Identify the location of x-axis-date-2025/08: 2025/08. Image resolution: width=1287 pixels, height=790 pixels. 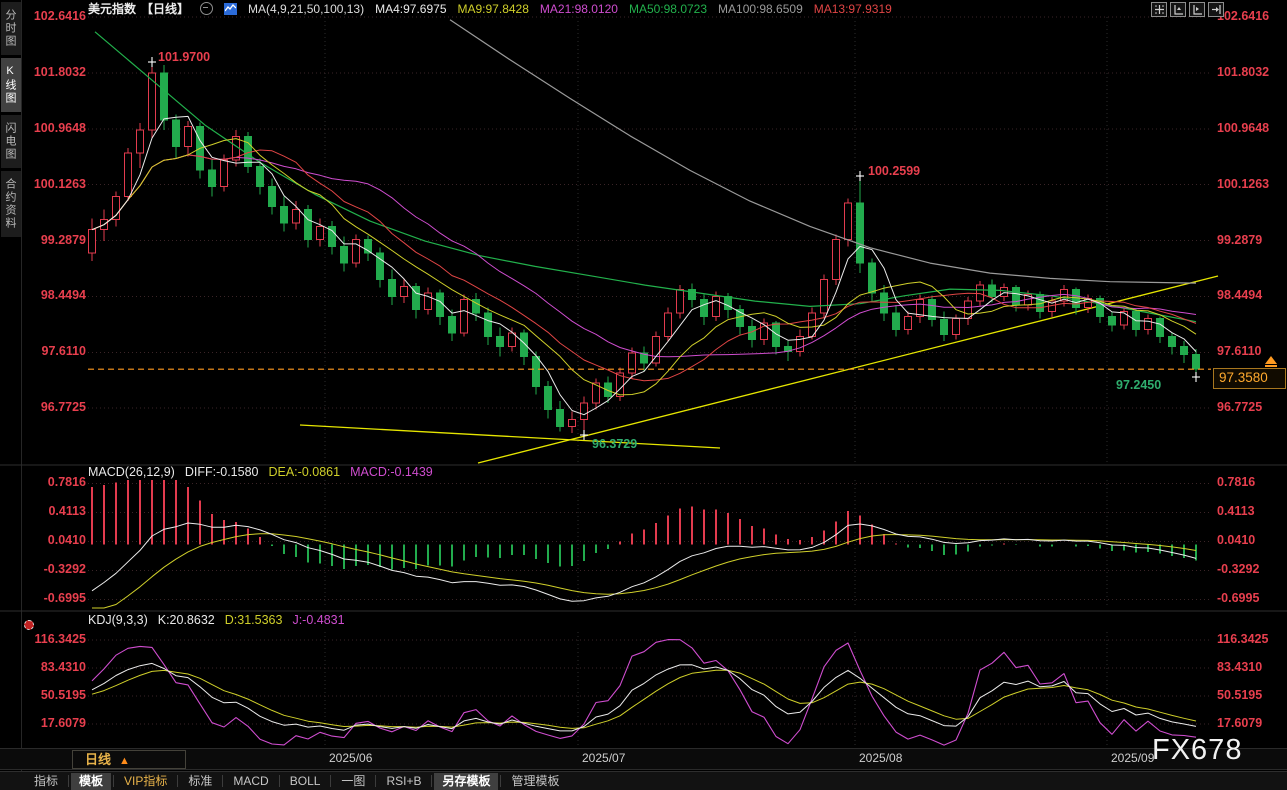
(881, 758).